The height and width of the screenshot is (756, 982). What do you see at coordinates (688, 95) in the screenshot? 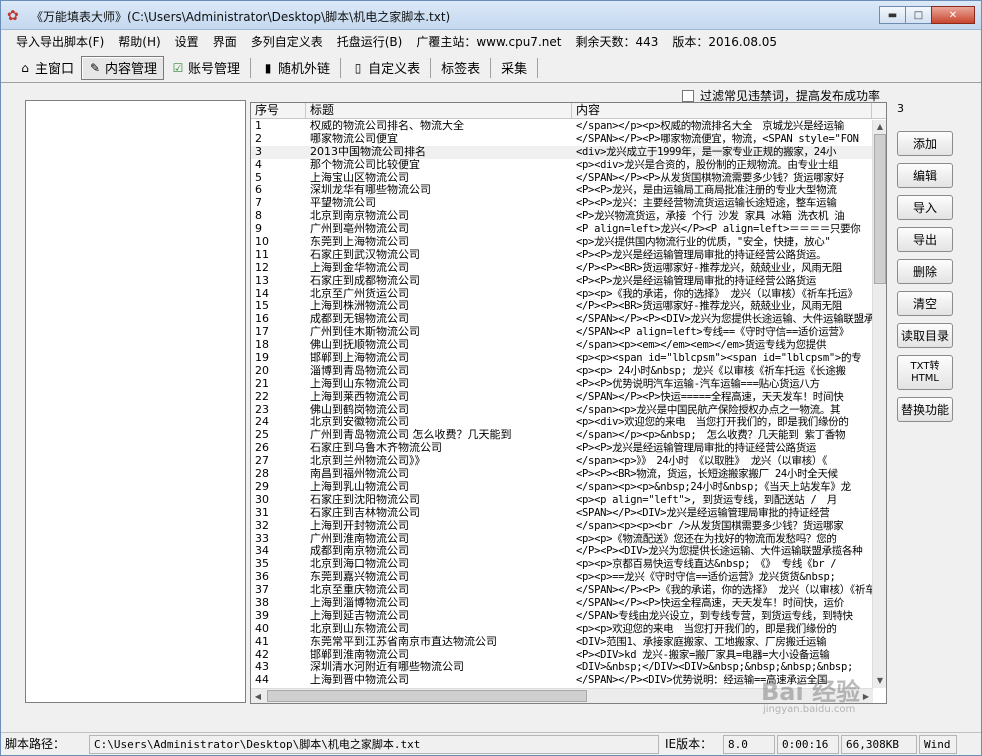
I see `filter-checkbox` at bounding box center [688, 95].